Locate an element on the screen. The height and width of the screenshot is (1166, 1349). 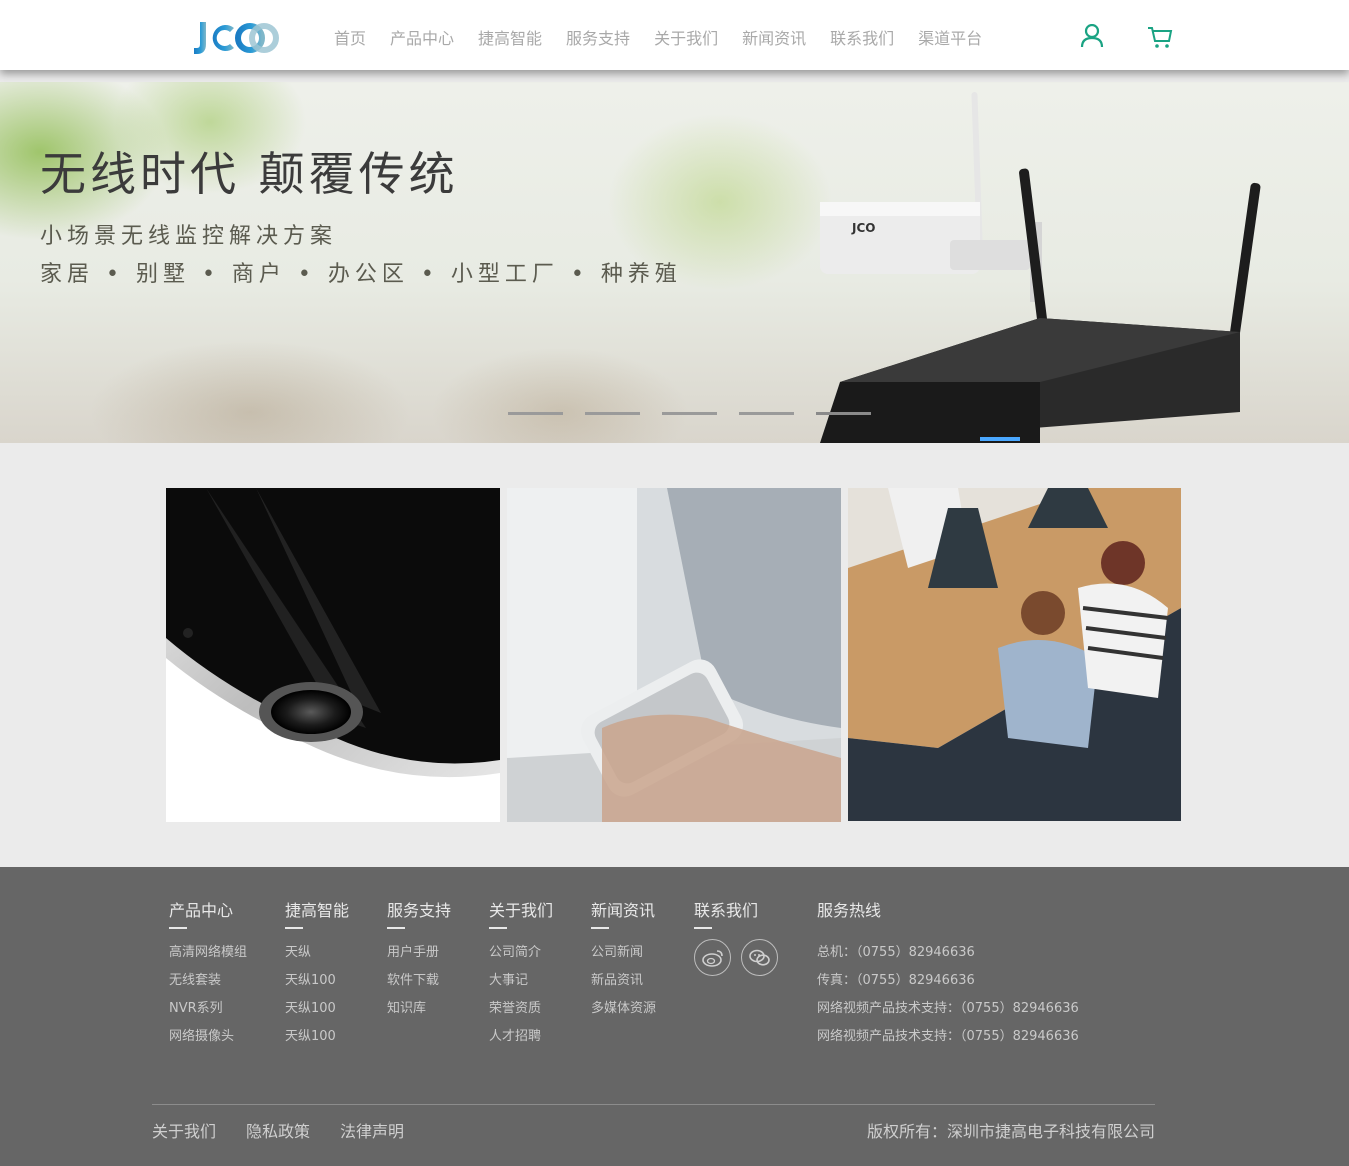
tile-fisheye-camera is located at coordinates (333, 655).